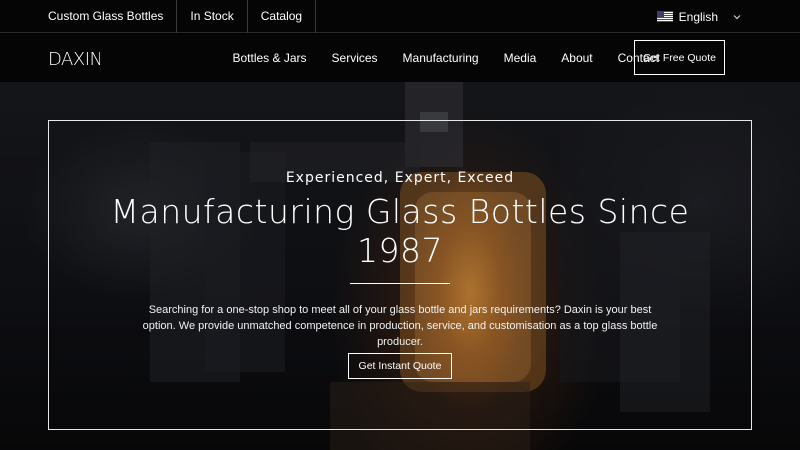 The width and height of the screenshot is (800, 450). I want to click on language-selector: English, so click(699, 16).